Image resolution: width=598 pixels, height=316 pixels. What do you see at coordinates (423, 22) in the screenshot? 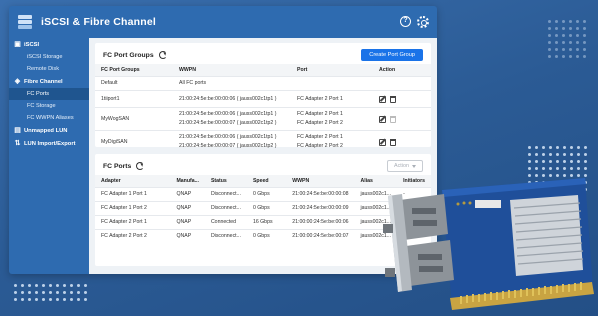
I see `gear-icon` at bounding box center [423, 22].